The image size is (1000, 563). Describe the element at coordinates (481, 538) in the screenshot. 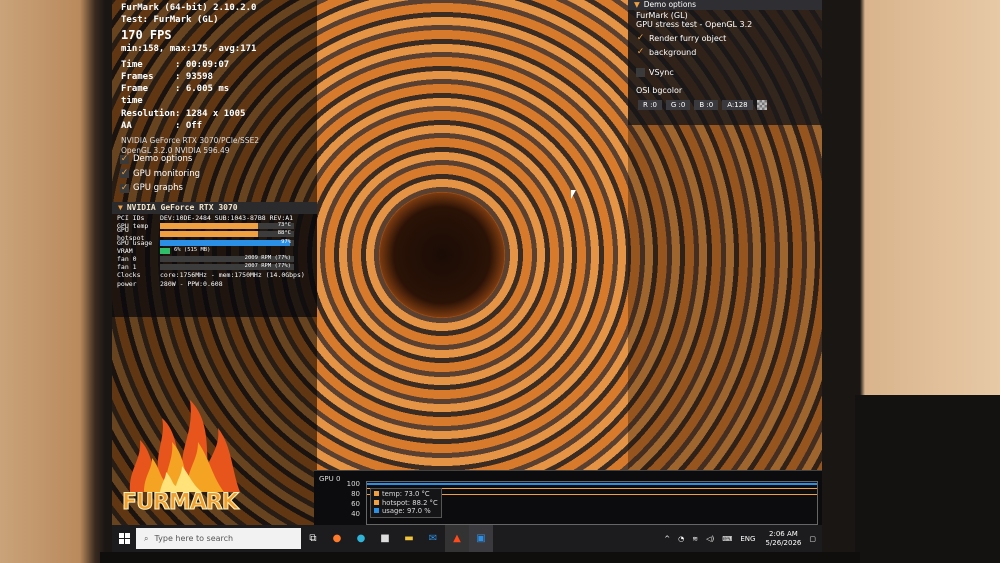

I see `active-app-icon: ▣` at that location.